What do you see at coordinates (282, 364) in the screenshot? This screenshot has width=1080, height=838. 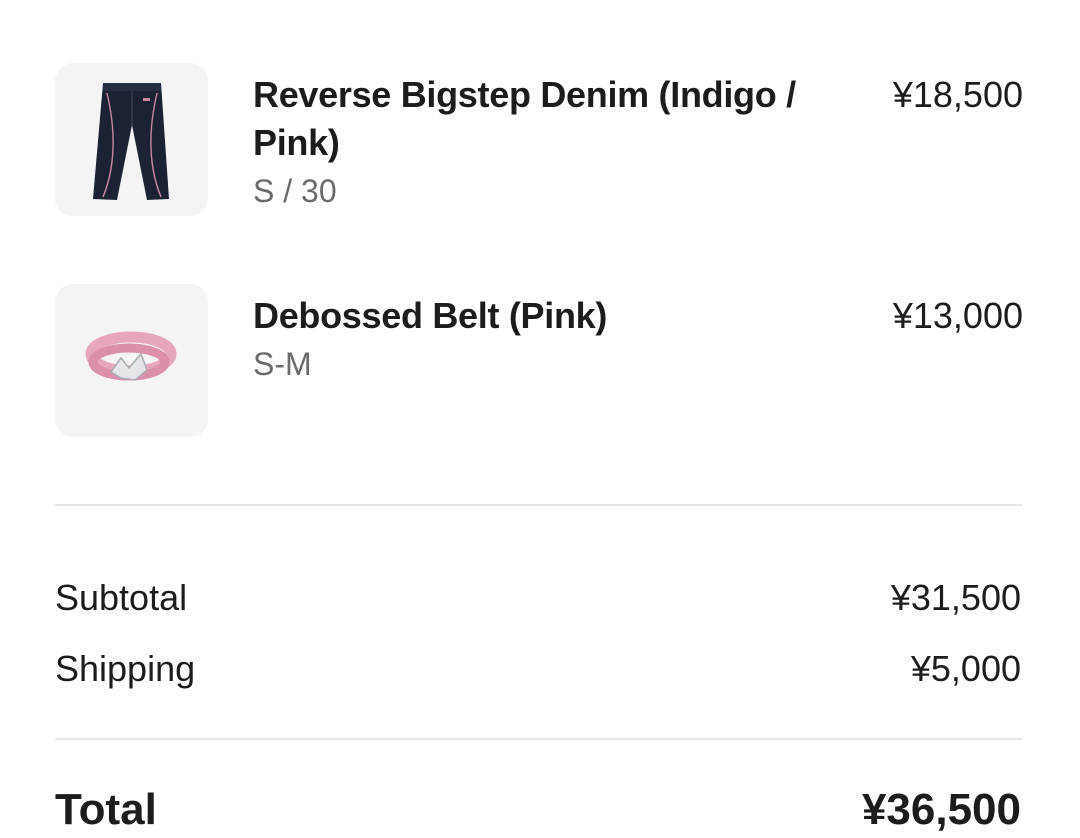 I see `item-variant: S-M` at bounding box center [282, 364].